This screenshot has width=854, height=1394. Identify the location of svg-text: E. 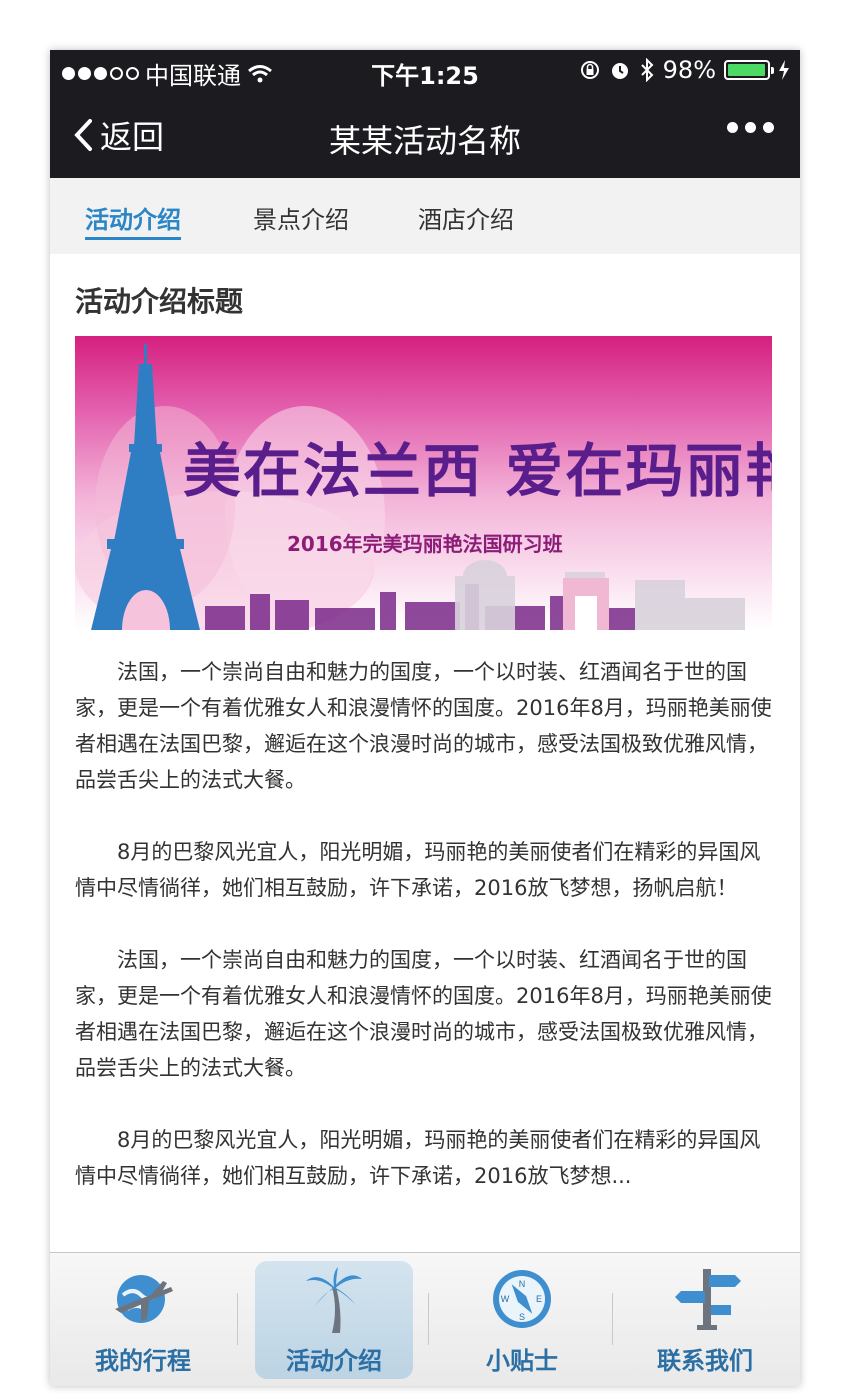
(539, 1299).